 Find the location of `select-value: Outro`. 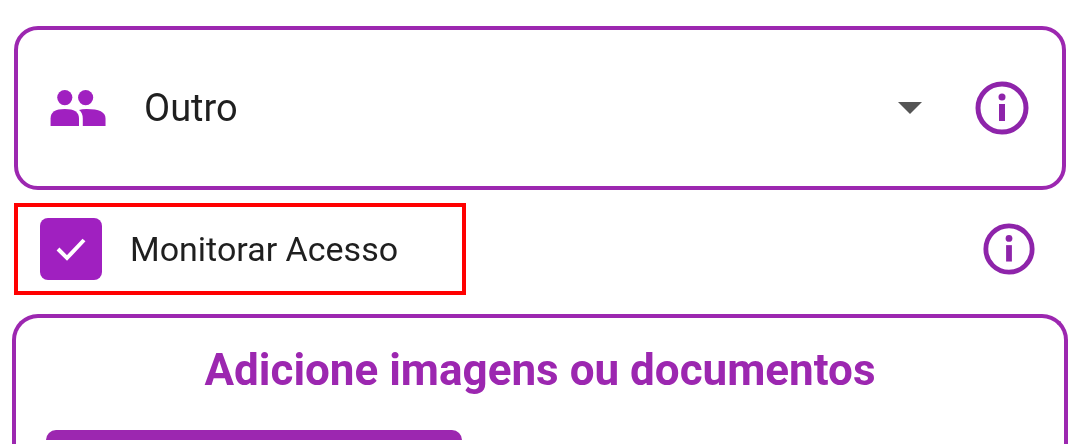

select-value: Outro is located at coordinates (191, 108).